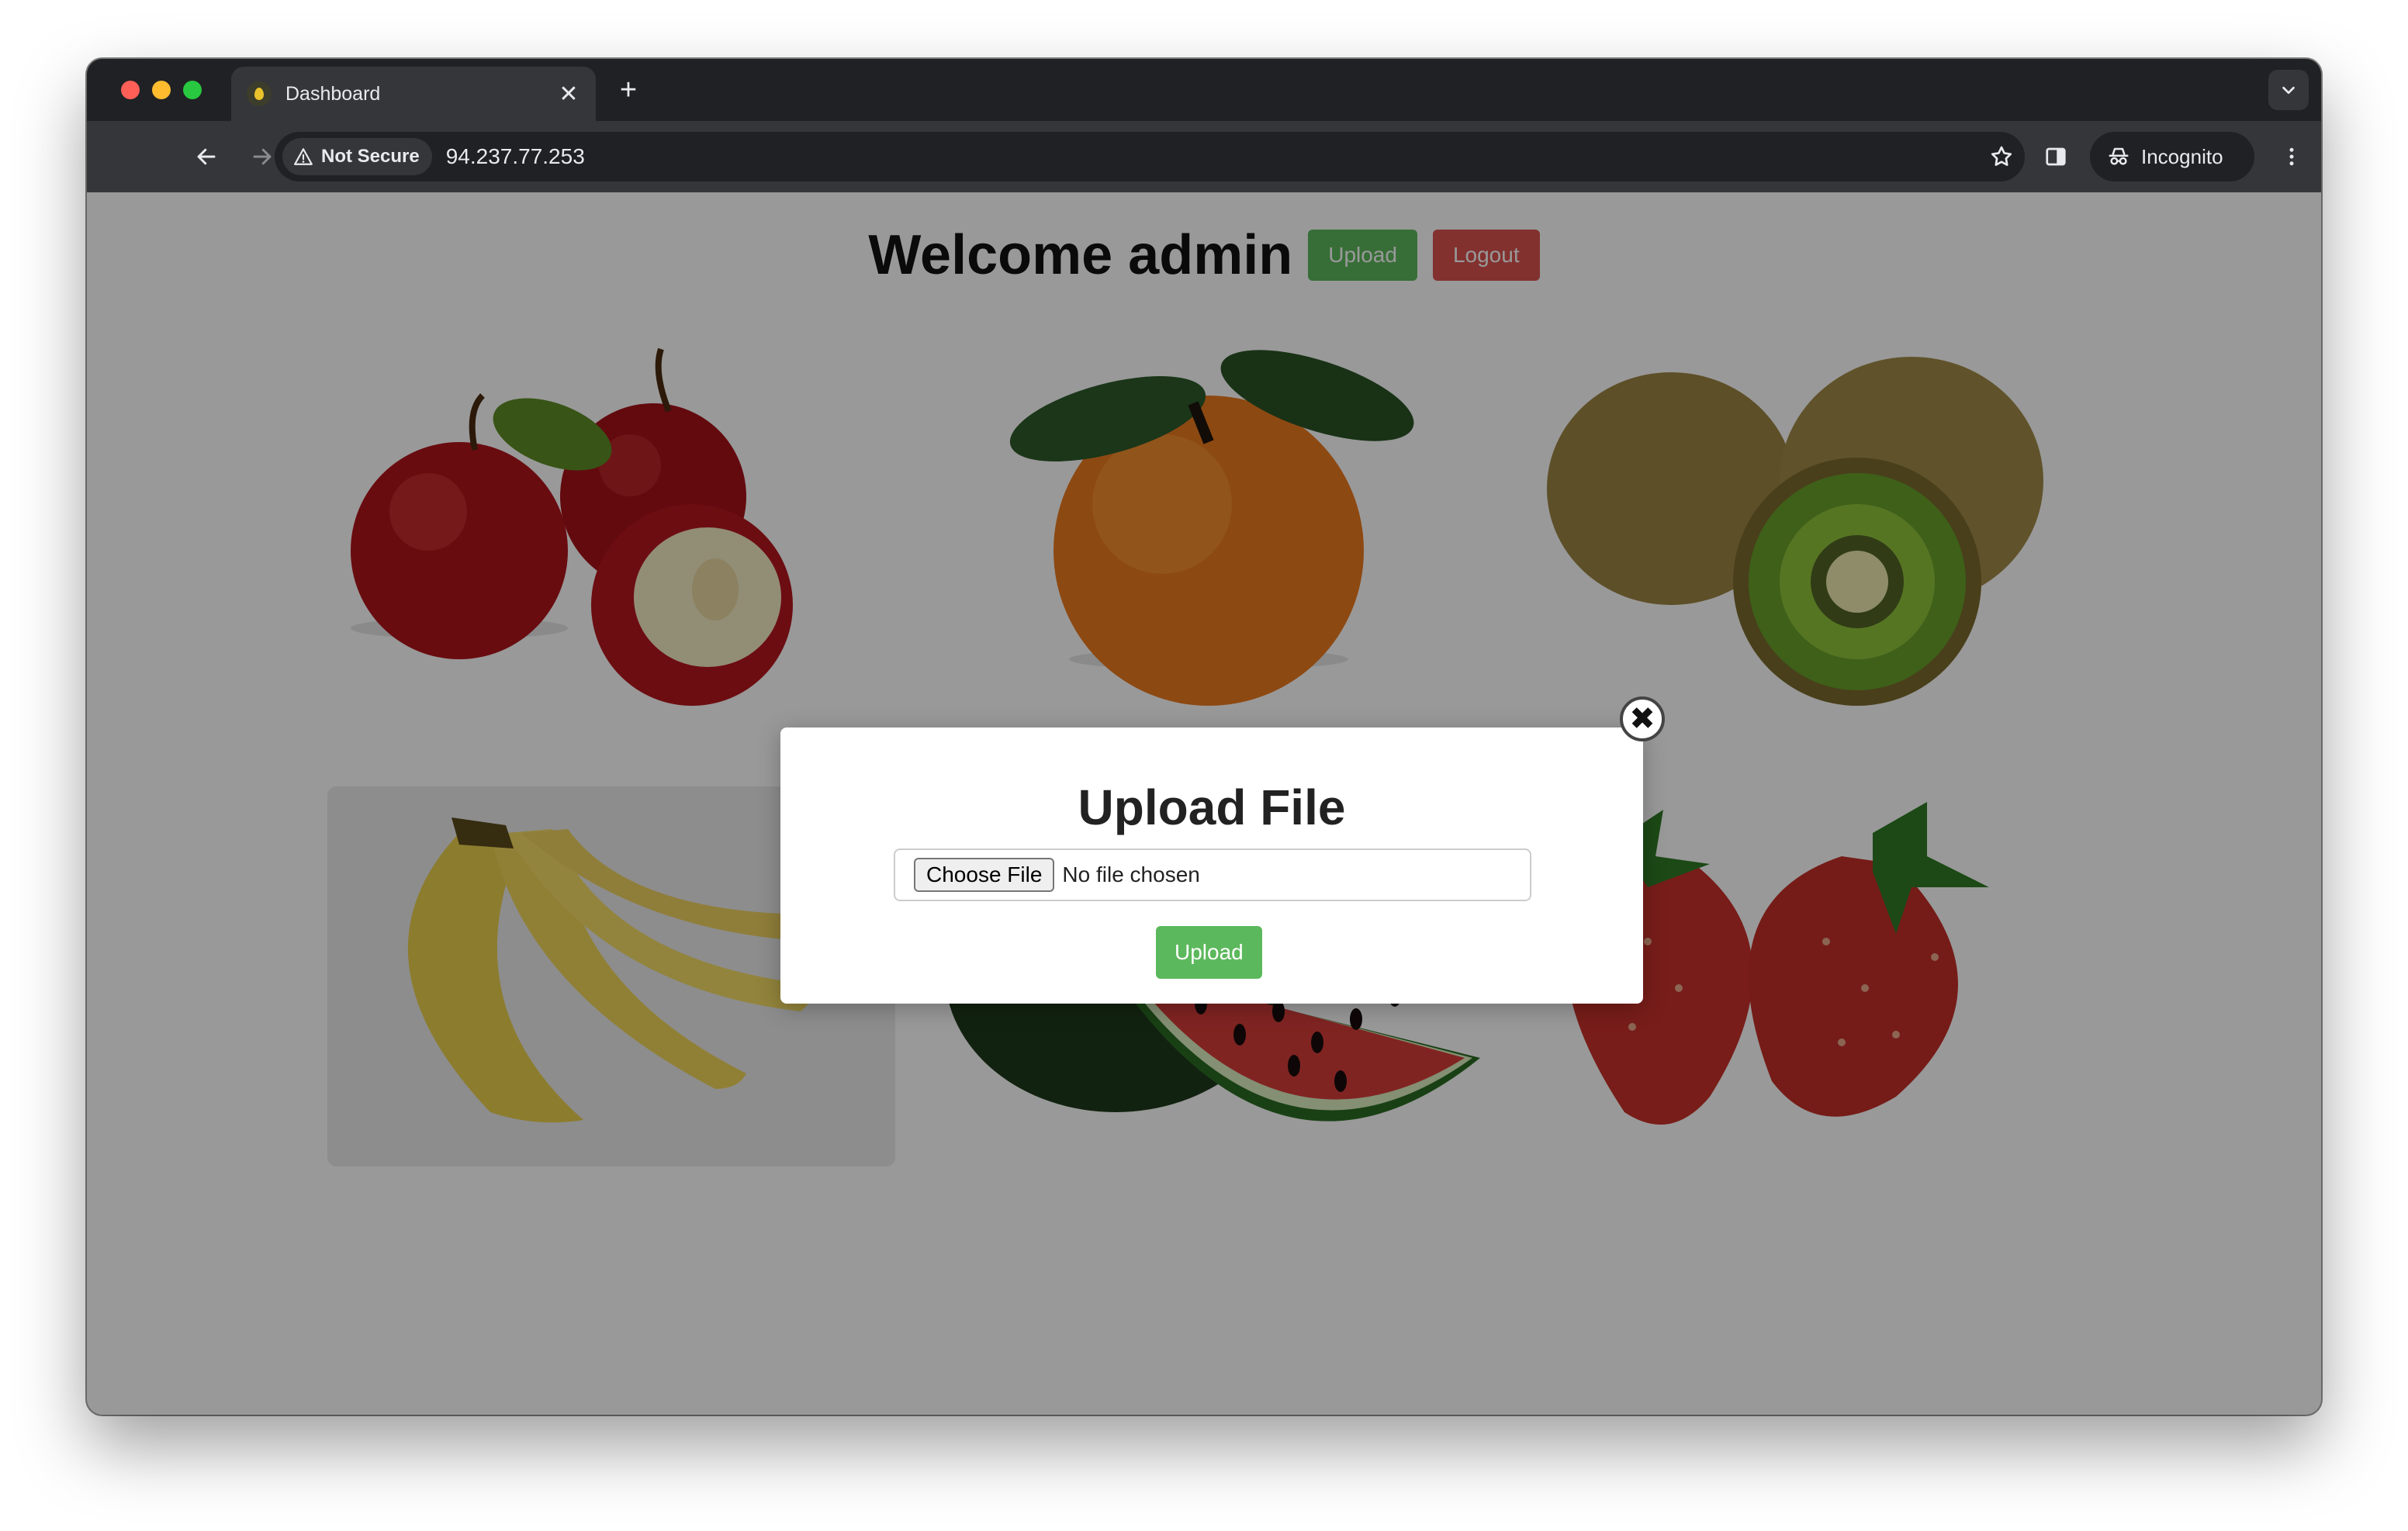 The image size is (2408, 1531). What do you see at coordinates (1212, 874) in the screenshot?
I see `file-input: Choose File No file chosen` at bounding box center [1212, 874].